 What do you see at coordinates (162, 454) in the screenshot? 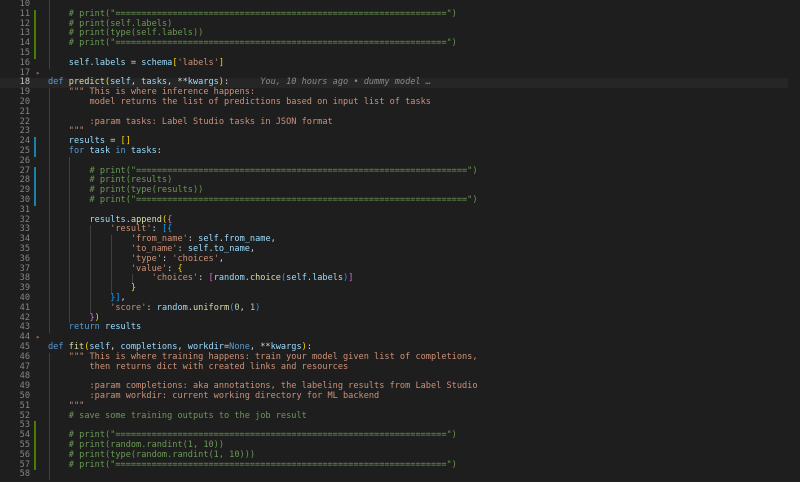
I see `code-token: # print(type(random.randint(1, 10)))` at bounding box center [162, 454].